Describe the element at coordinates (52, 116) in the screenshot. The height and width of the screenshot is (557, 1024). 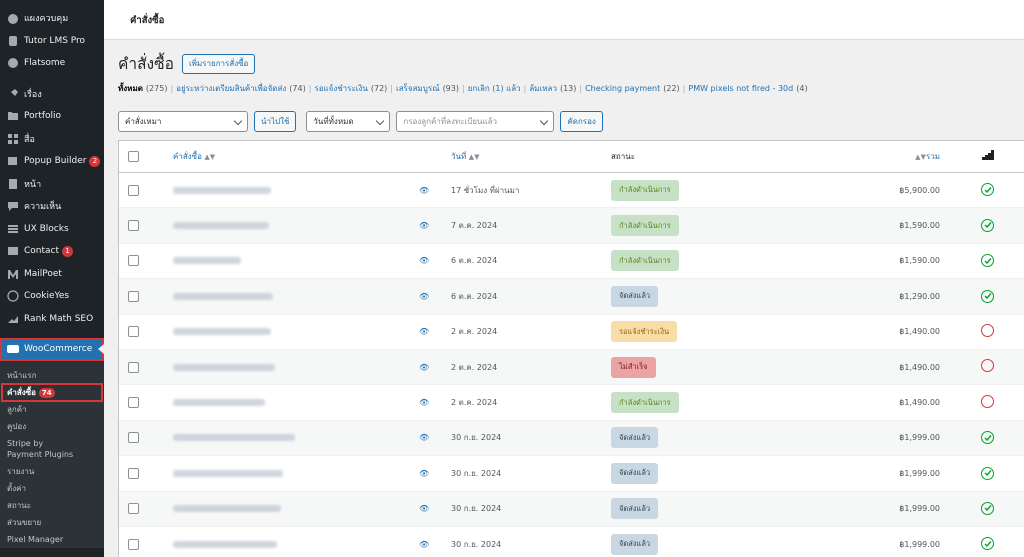
I see `sidebar-item-portfolio: Portfolio` at that location.